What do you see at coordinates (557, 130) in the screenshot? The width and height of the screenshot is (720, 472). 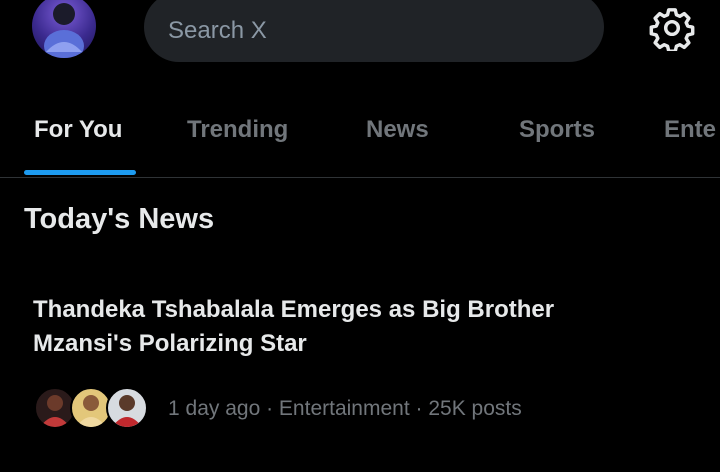 I see `tab-sports: Sports` at bounding box center [557, 130].